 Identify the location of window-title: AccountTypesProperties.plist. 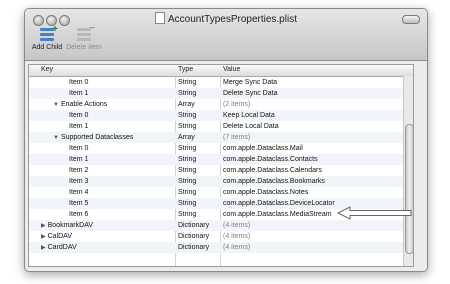
(226, 18).